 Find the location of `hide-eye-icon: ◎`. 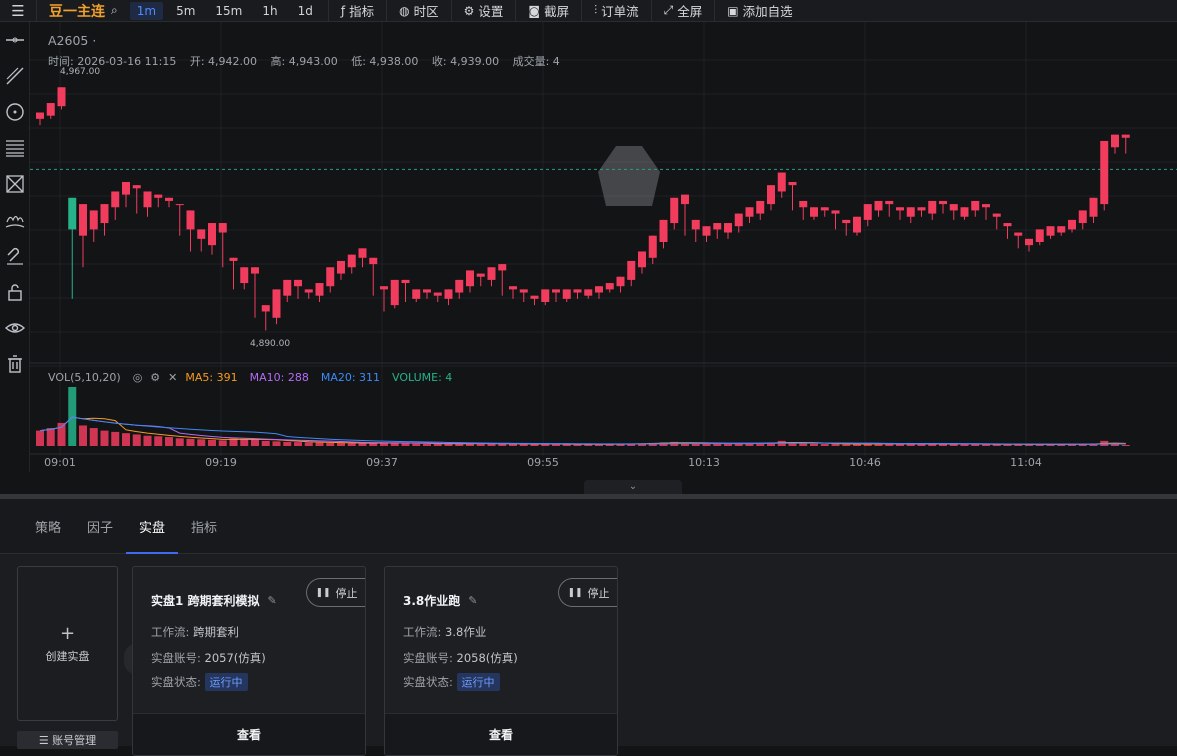

hide-eye-icon: ◎ is located at coordinates (138, 377).